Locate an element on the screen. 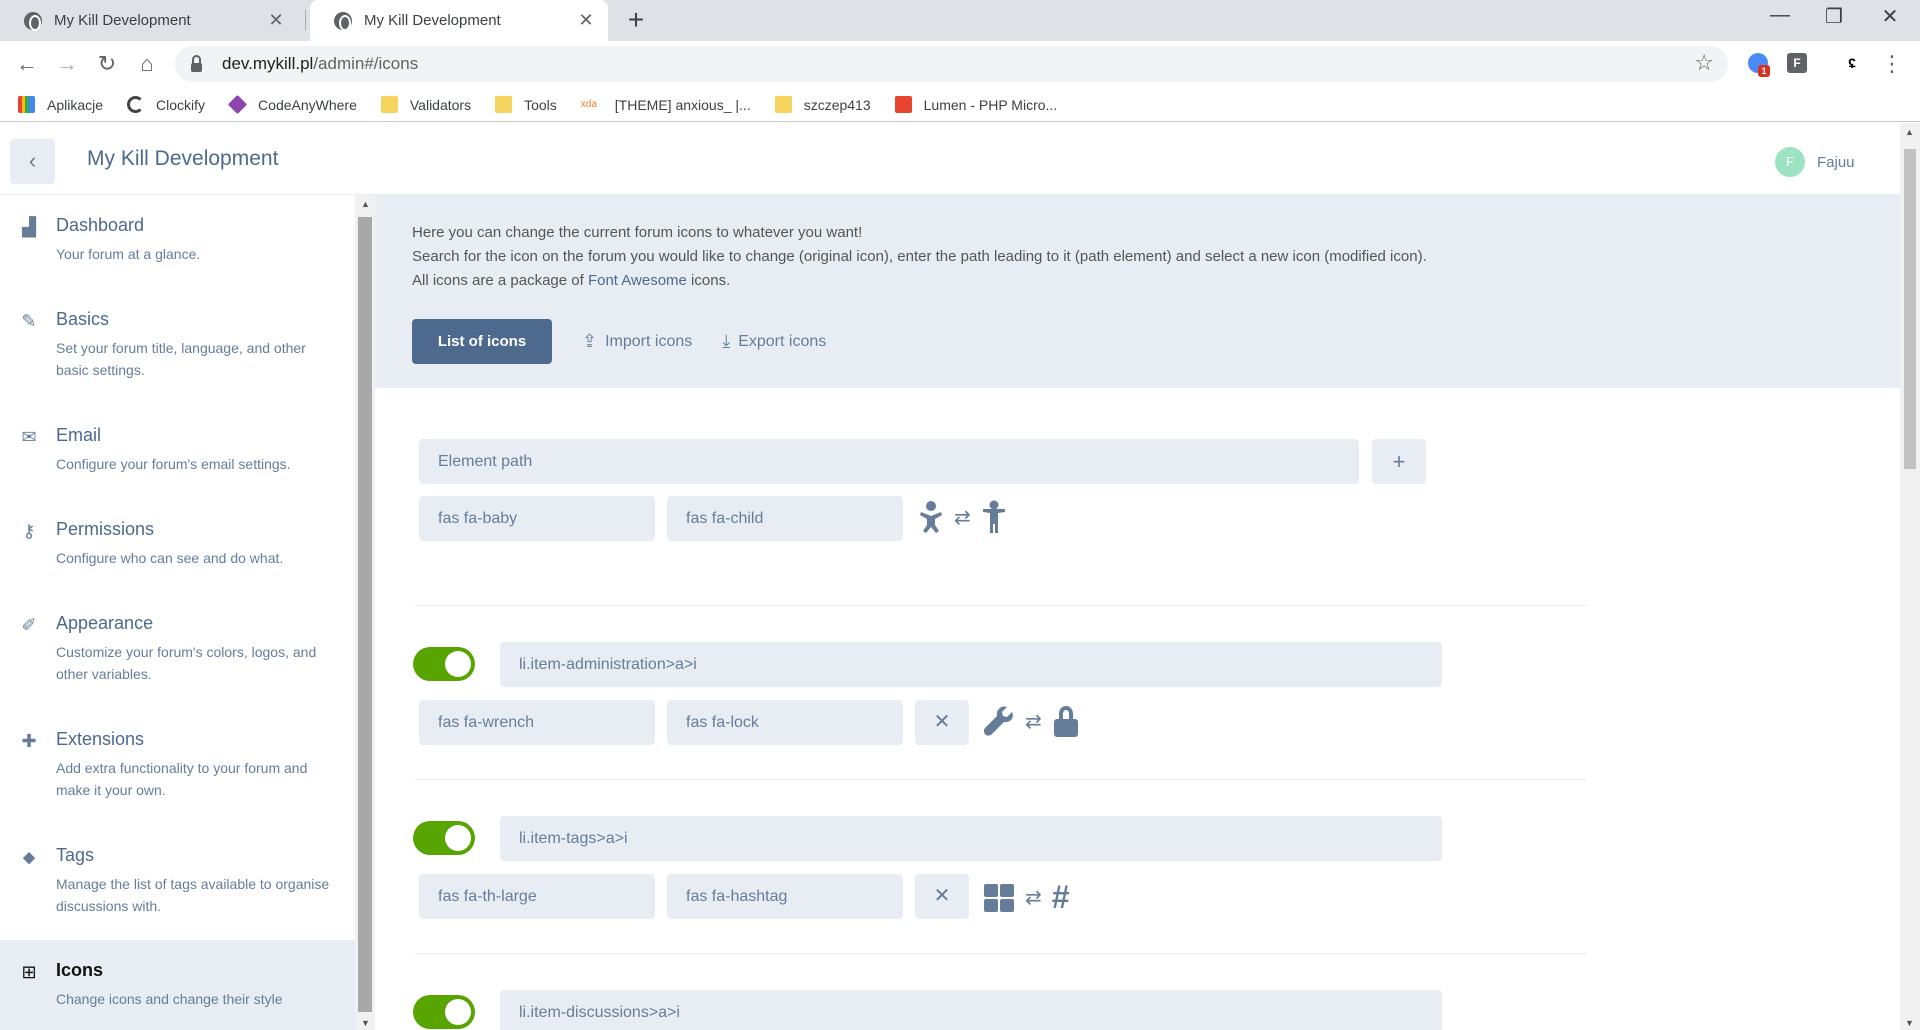 The height and width of the screenshot is (1030, 1920). add-button: + is located at coordinates (1399, 461).